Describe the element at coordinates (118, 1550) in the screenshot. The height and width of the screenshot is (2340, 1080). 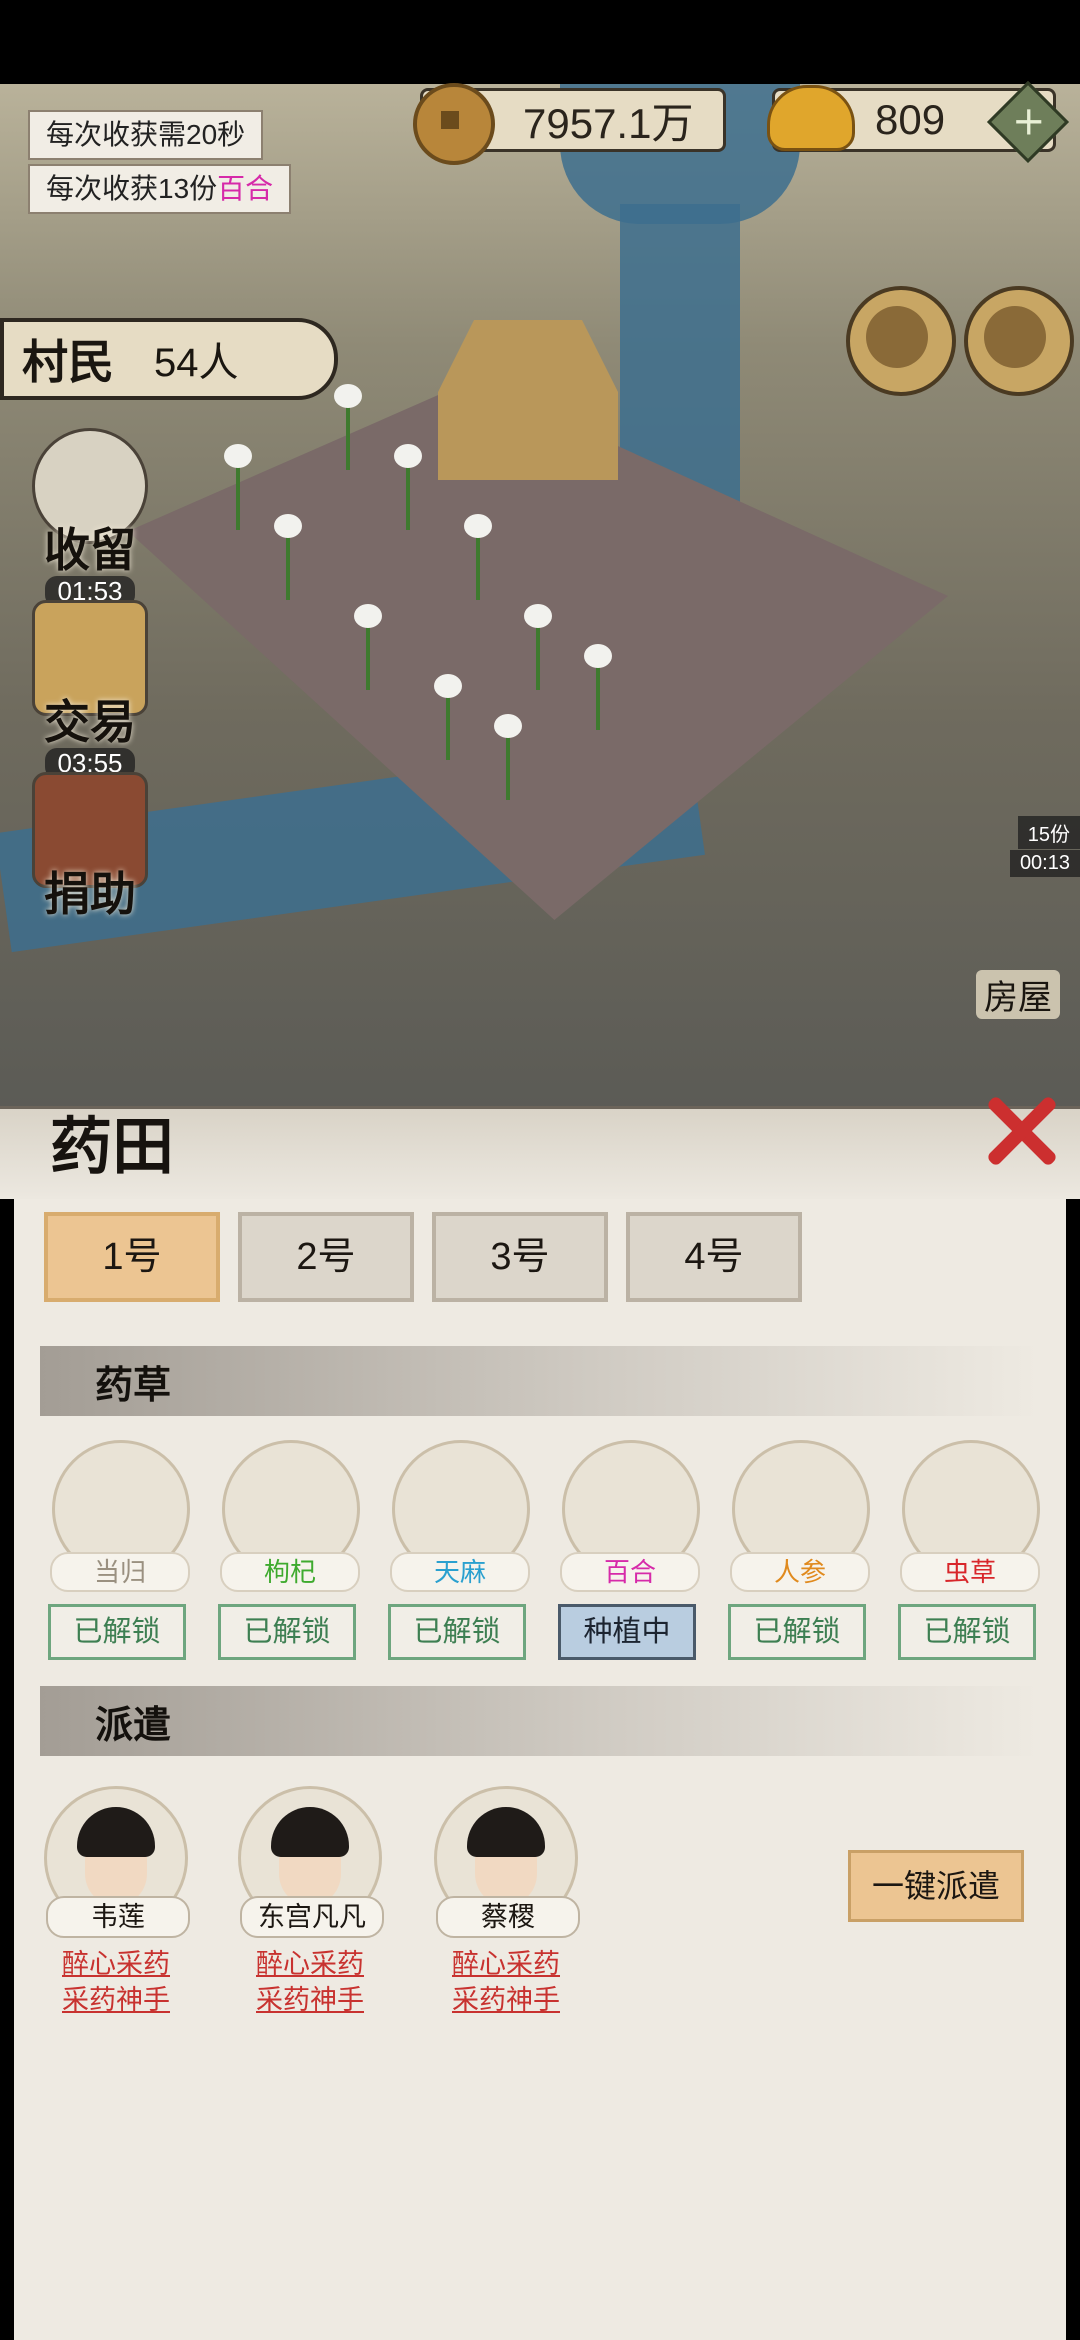
I see `herb-danggui: 当归 已解锁` at that location.